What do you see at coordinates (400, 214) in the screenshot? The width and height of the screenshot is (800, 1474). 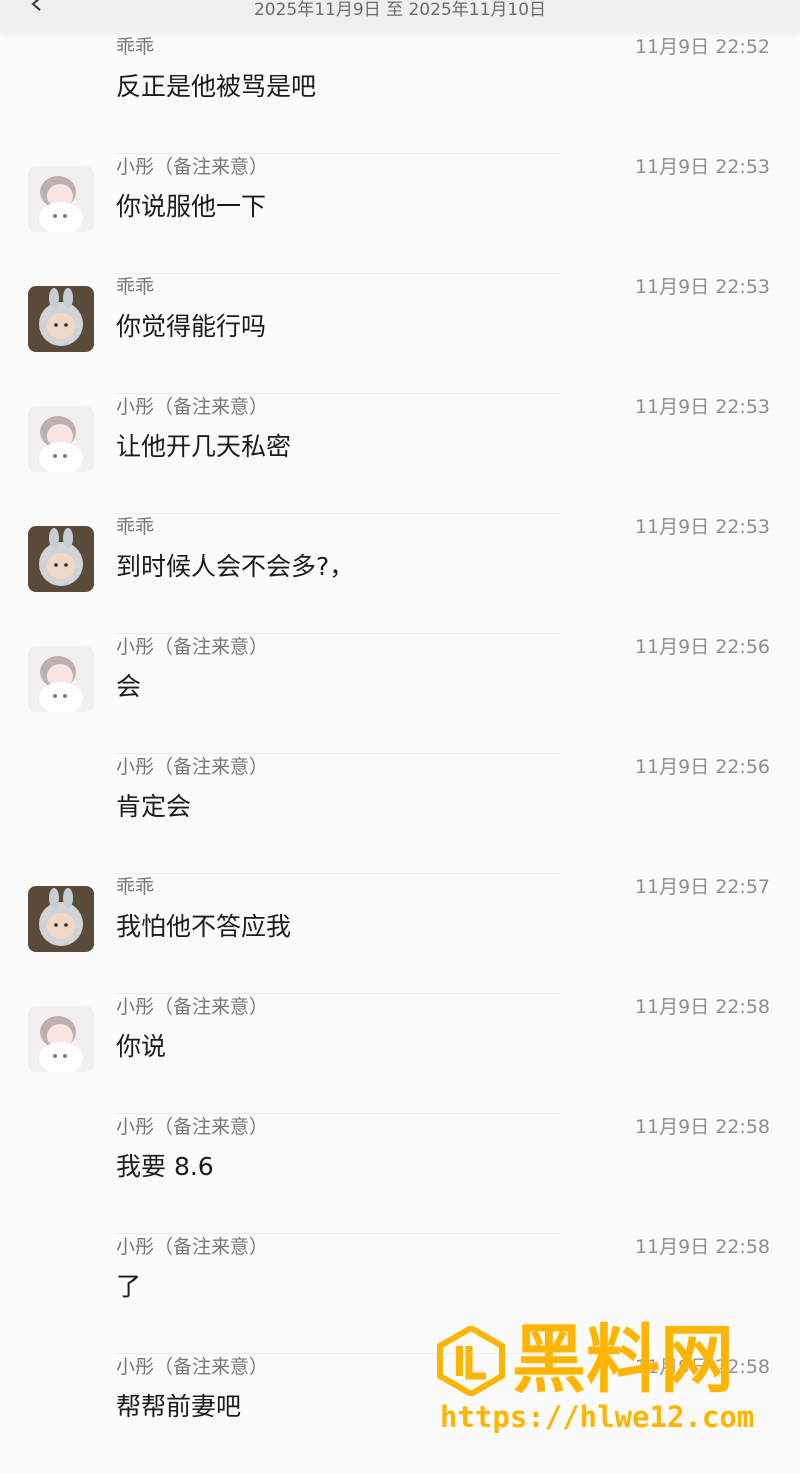 I see `message-item: 小彤（备注来意） 11月9日 22:53 你说服他一下` at bounding box center [400, 214].